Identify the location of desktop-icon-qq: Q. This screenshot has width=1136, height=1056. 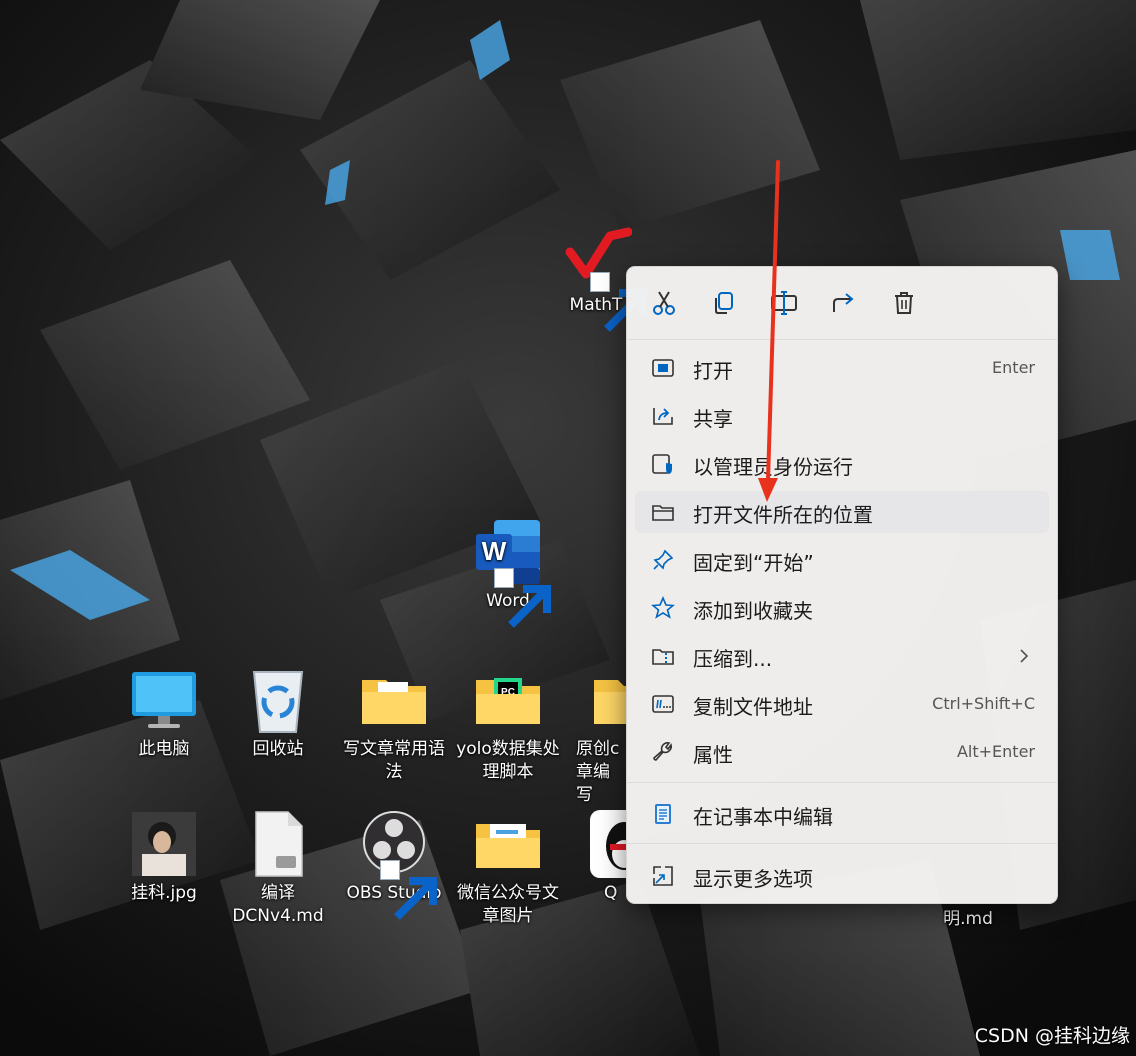
(596, 856).